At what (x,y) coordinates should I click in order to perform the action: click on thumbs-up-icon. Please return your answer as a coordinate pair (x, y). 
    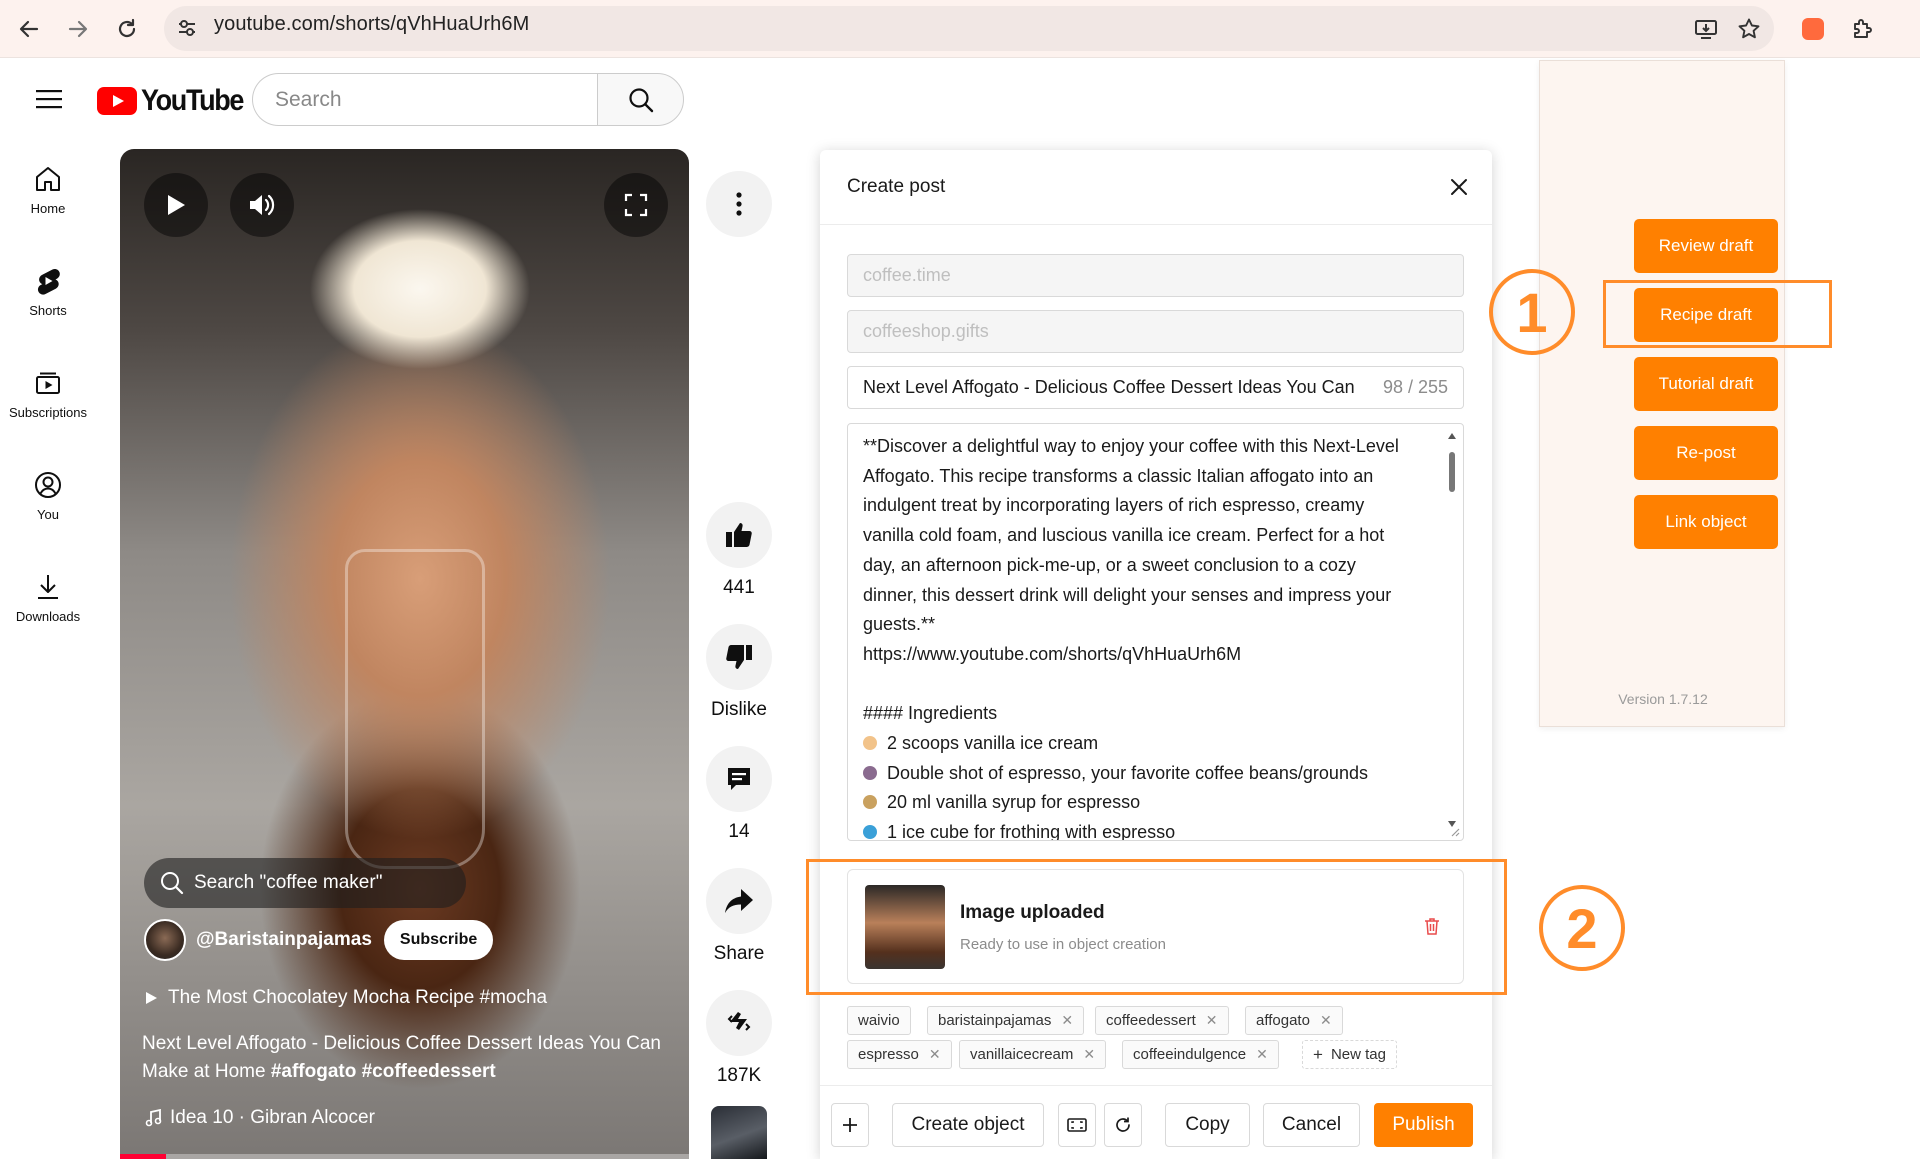
    Looking at the image, I should click on (739, 535).